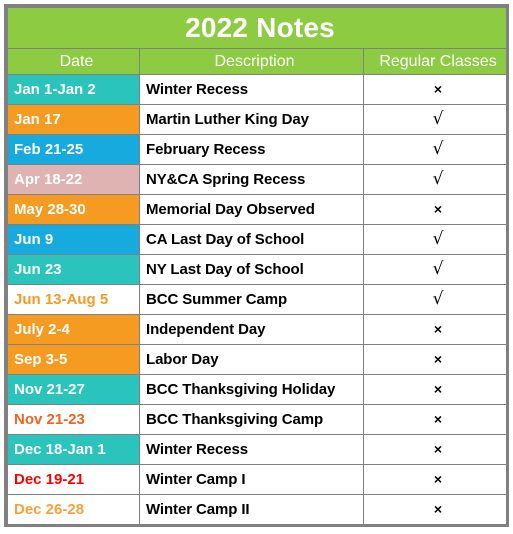  Describe the element at coordinates (73, 449) in the screenshot. I see `cell-date: Dec 18-Jan 1` at that location.